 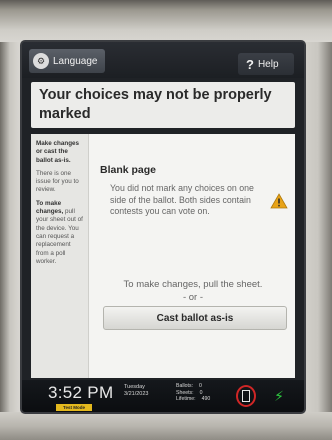 What do you see at coordinates (250, 64) in the screenshot?
I see `help-icon: ?` at bounding box center [250, 64].